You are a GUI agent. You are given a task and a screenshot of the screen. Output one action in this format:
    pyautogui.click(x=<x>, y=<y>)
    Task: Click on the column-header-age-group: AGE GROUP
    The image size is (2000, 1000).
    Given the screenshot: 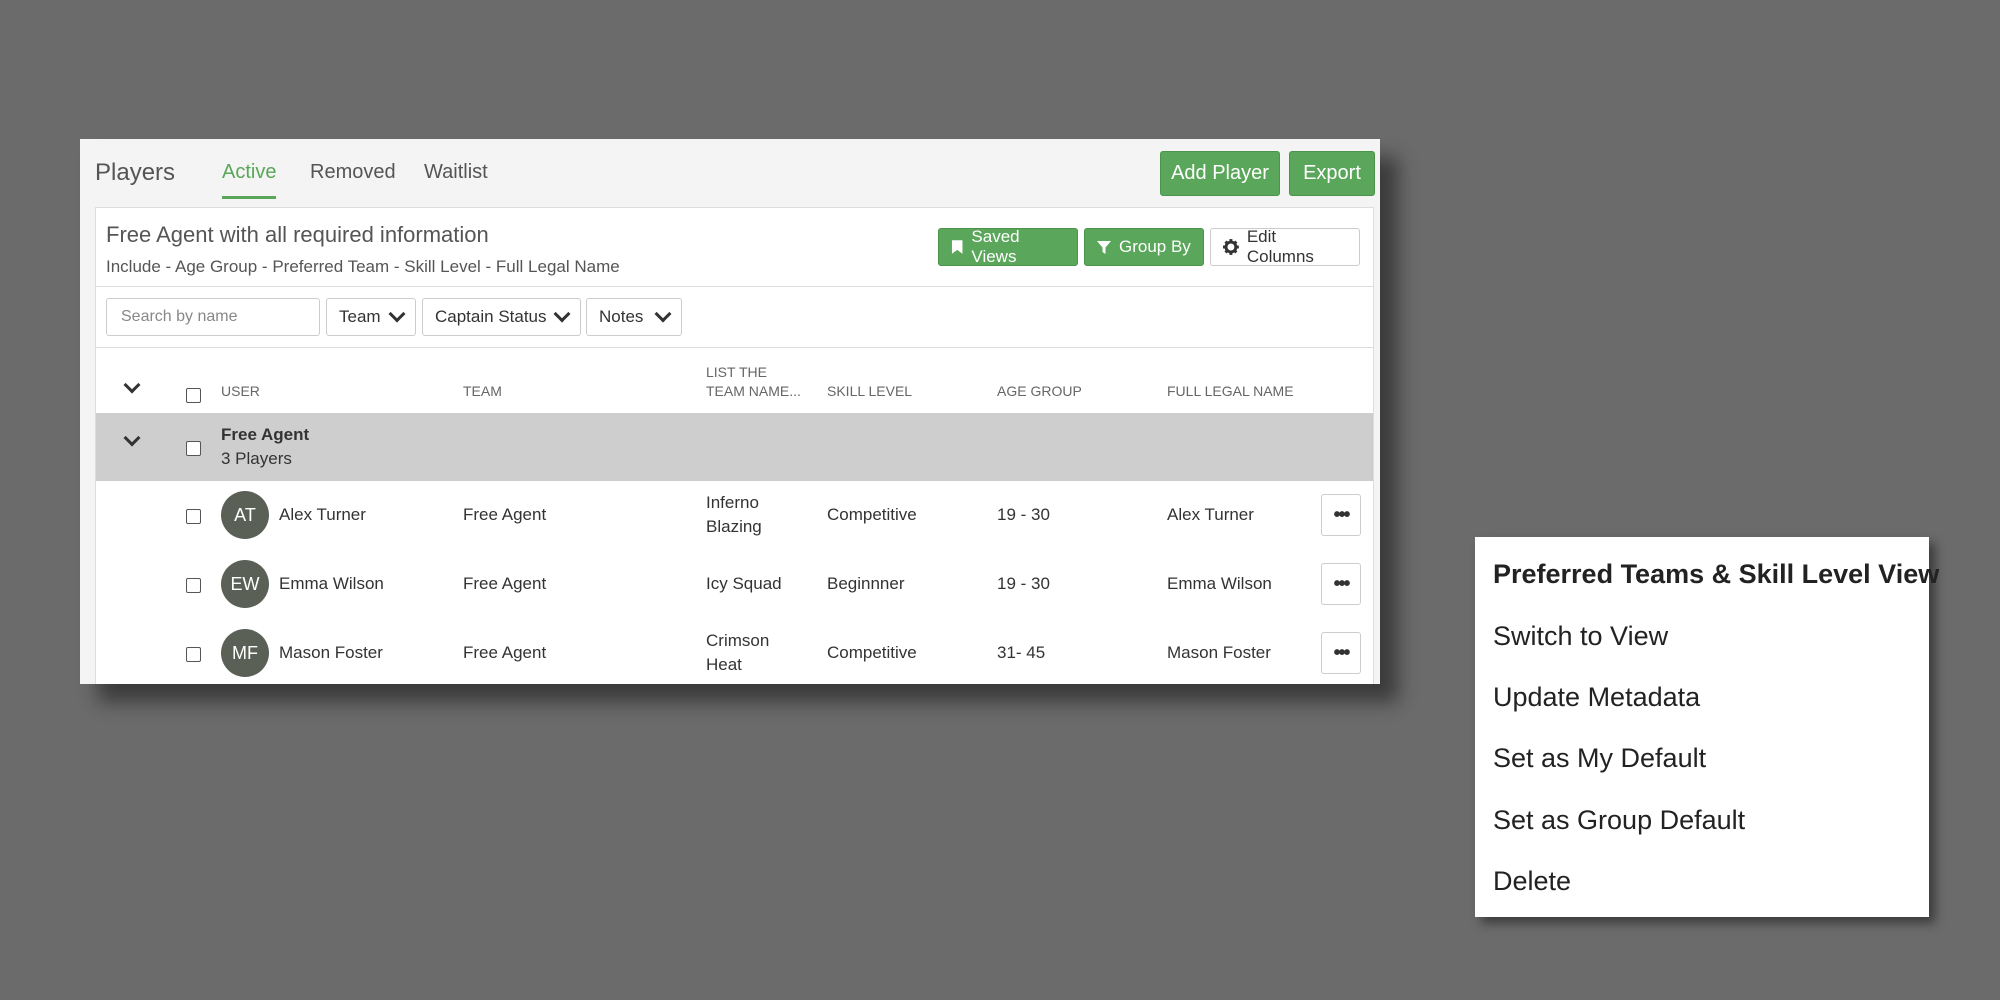 What is the action you would take?
    pyautogui.click(x=1039, y=391)
    